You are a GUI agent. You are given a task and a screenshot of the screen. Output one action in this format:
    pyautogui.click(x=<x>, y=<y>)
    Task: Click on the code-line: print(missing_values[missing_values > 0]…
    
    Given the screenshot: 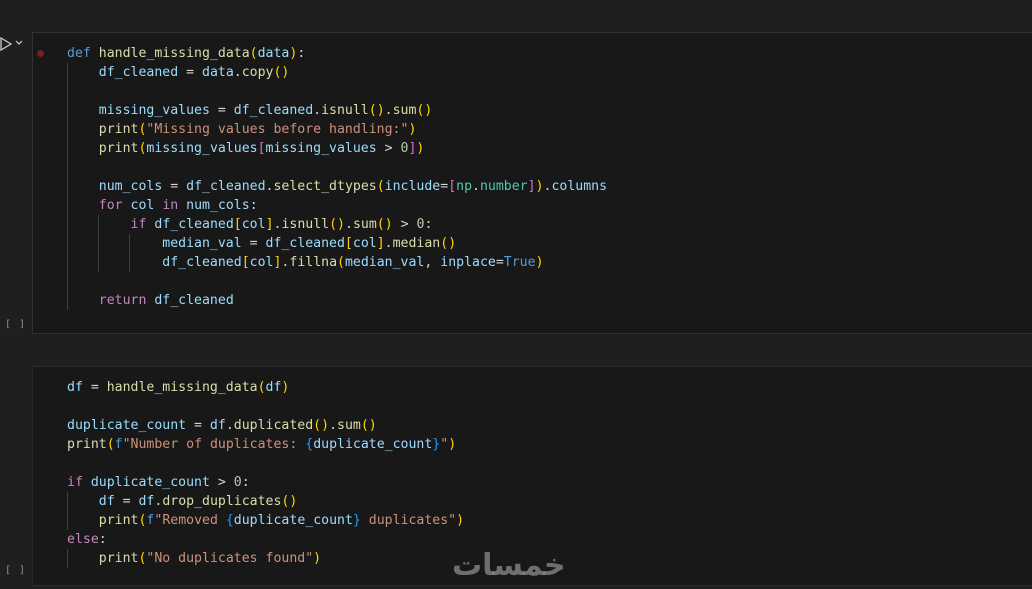 What is the action you would take?
    pyautogui.click(x=337, y=148)
    